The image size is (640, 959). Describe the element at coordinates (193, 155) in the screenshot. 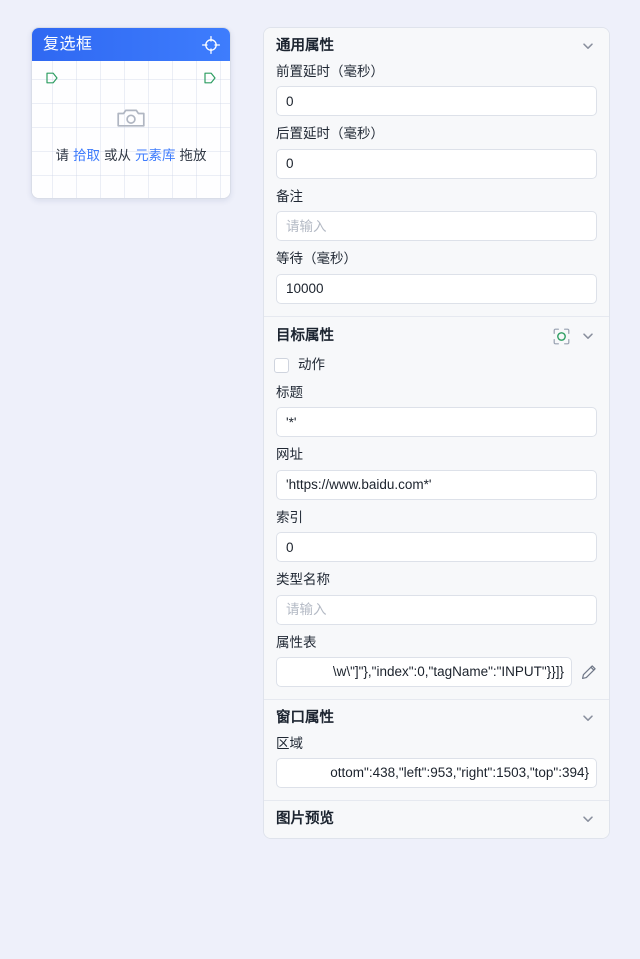

I see `hint-text-3: 拖放` at that location.